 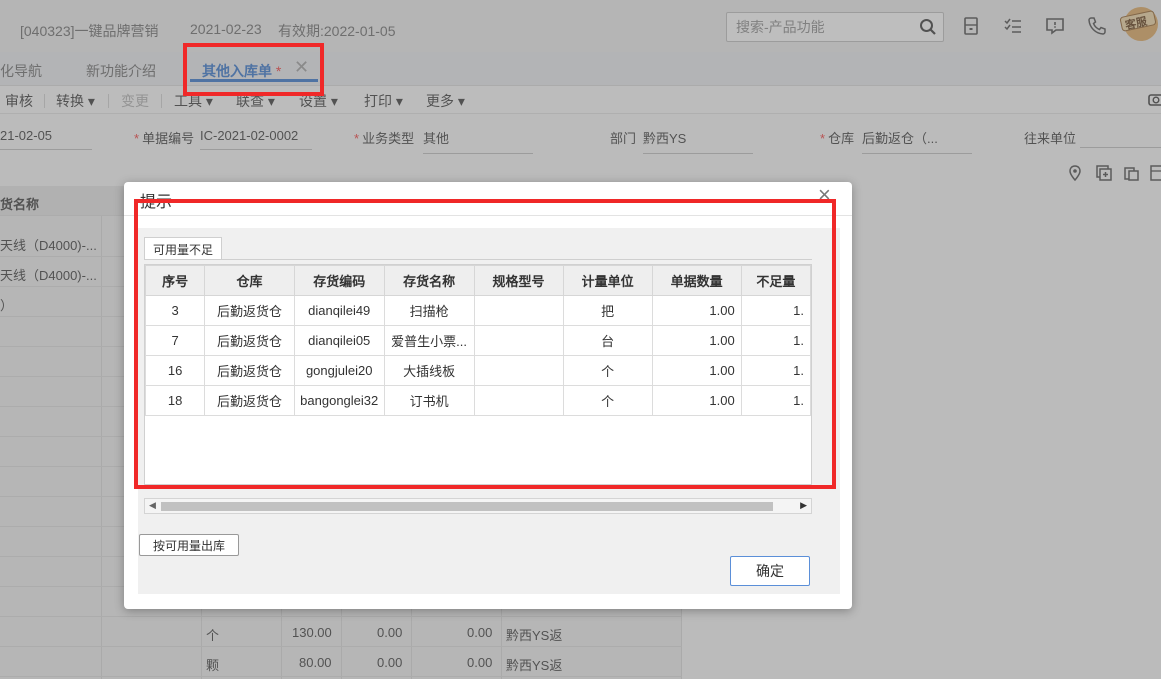 I want to click on horizontal-scrollbar: ◀ ▶, so click(x=478, y=506).